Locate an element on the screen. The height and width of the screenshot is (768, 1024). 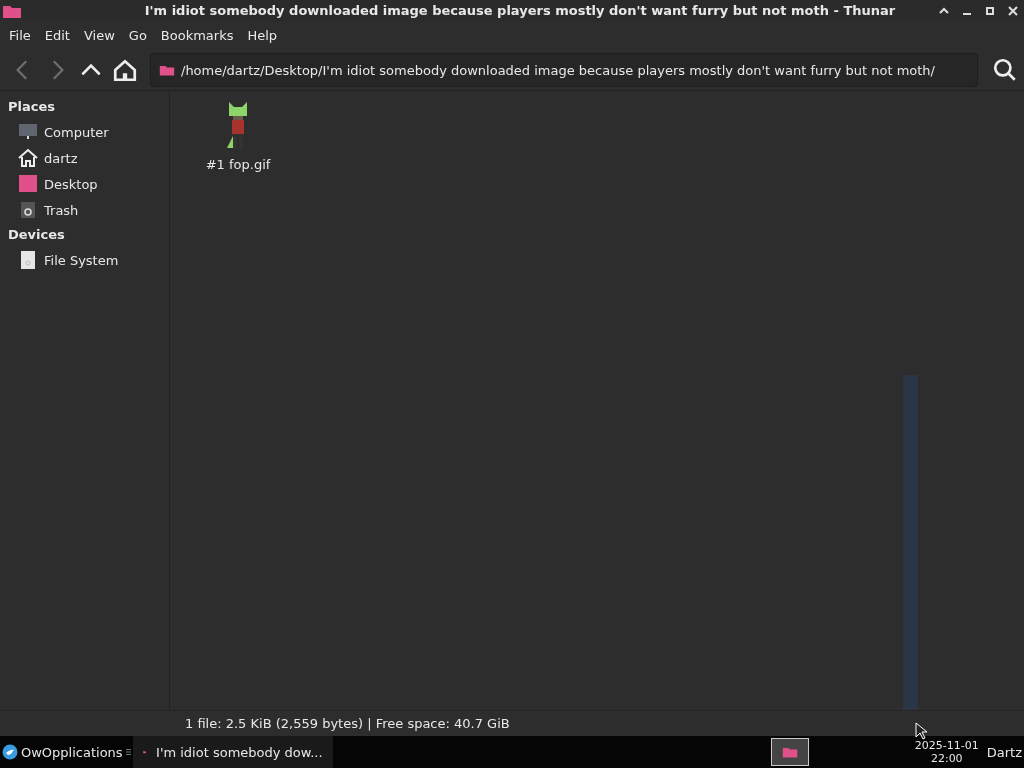
section-heading: Places is located at coordinates (32, 107).